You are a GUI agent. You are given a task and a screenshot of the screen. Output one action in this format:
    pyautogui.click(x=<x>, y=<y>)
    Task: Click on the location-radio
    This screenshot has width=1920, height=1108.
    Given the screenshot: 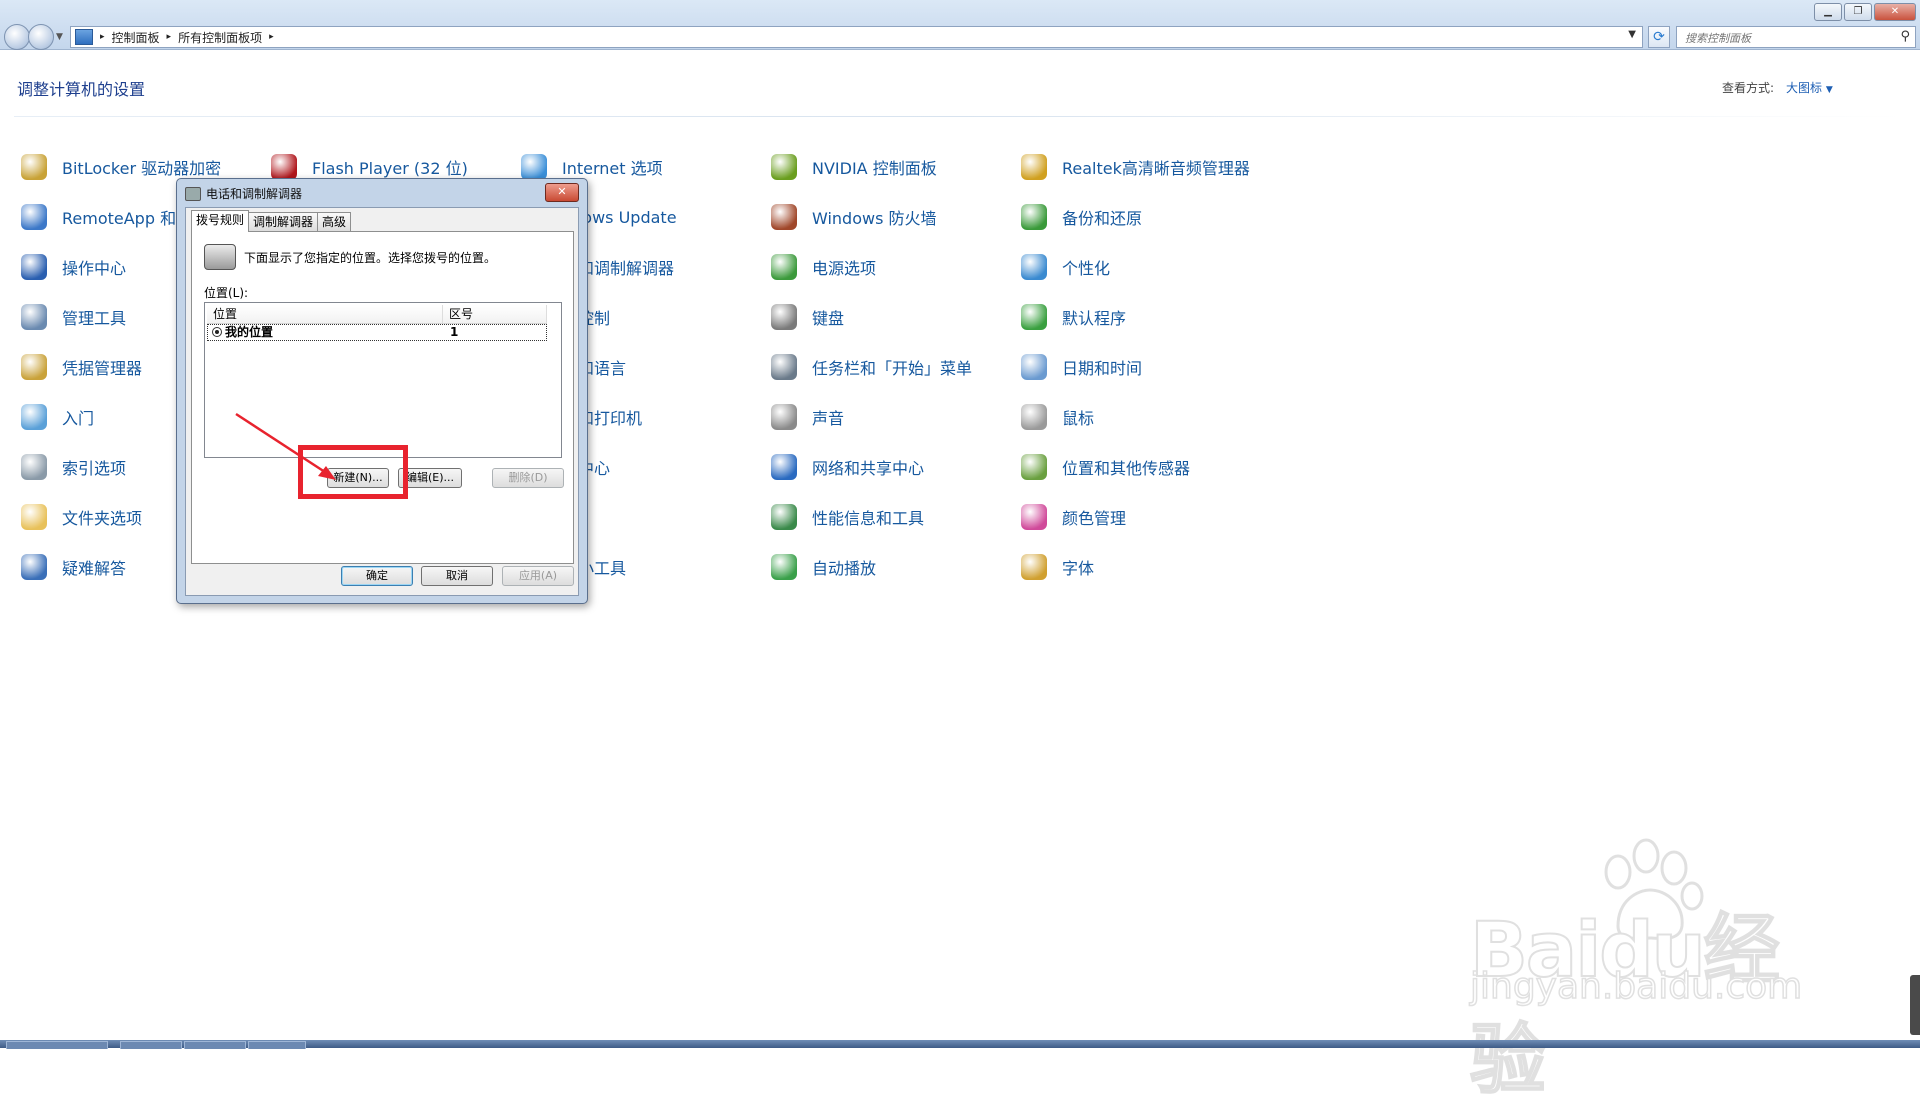 What is the action you would take?
    pyautogui.click(x=217, y=332)
    